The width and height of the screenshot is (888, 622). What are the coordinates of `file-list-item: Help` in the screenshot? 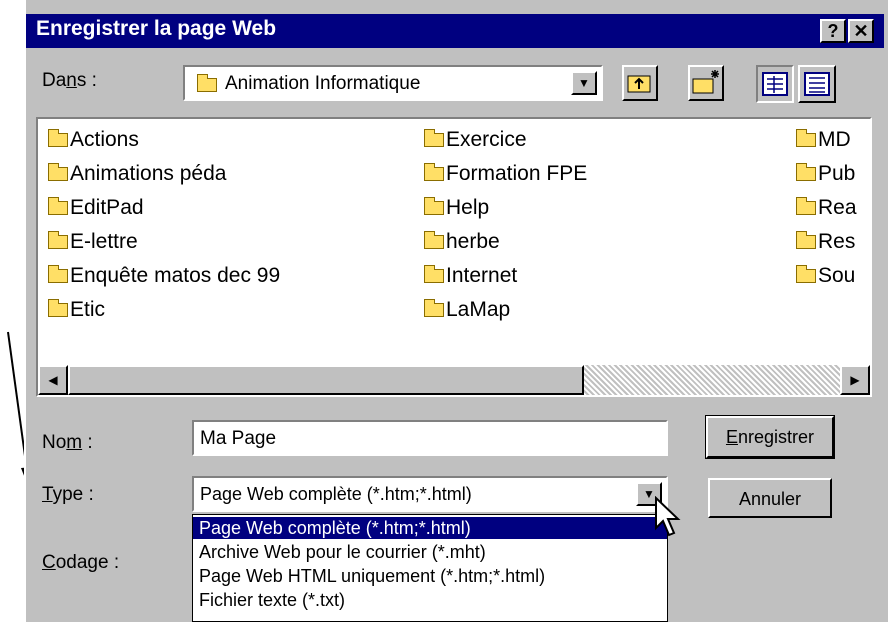 It's located at (456, 208).